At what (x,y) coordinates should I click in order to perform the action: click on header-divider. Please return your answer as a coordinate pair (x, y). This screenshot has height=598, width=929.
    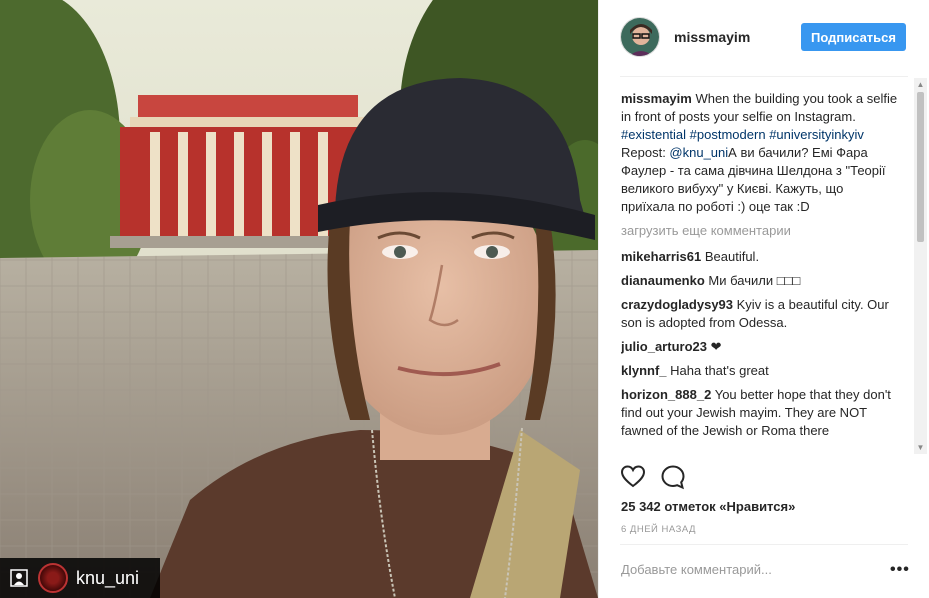
    Looking at the image, I should click on (764, 76).